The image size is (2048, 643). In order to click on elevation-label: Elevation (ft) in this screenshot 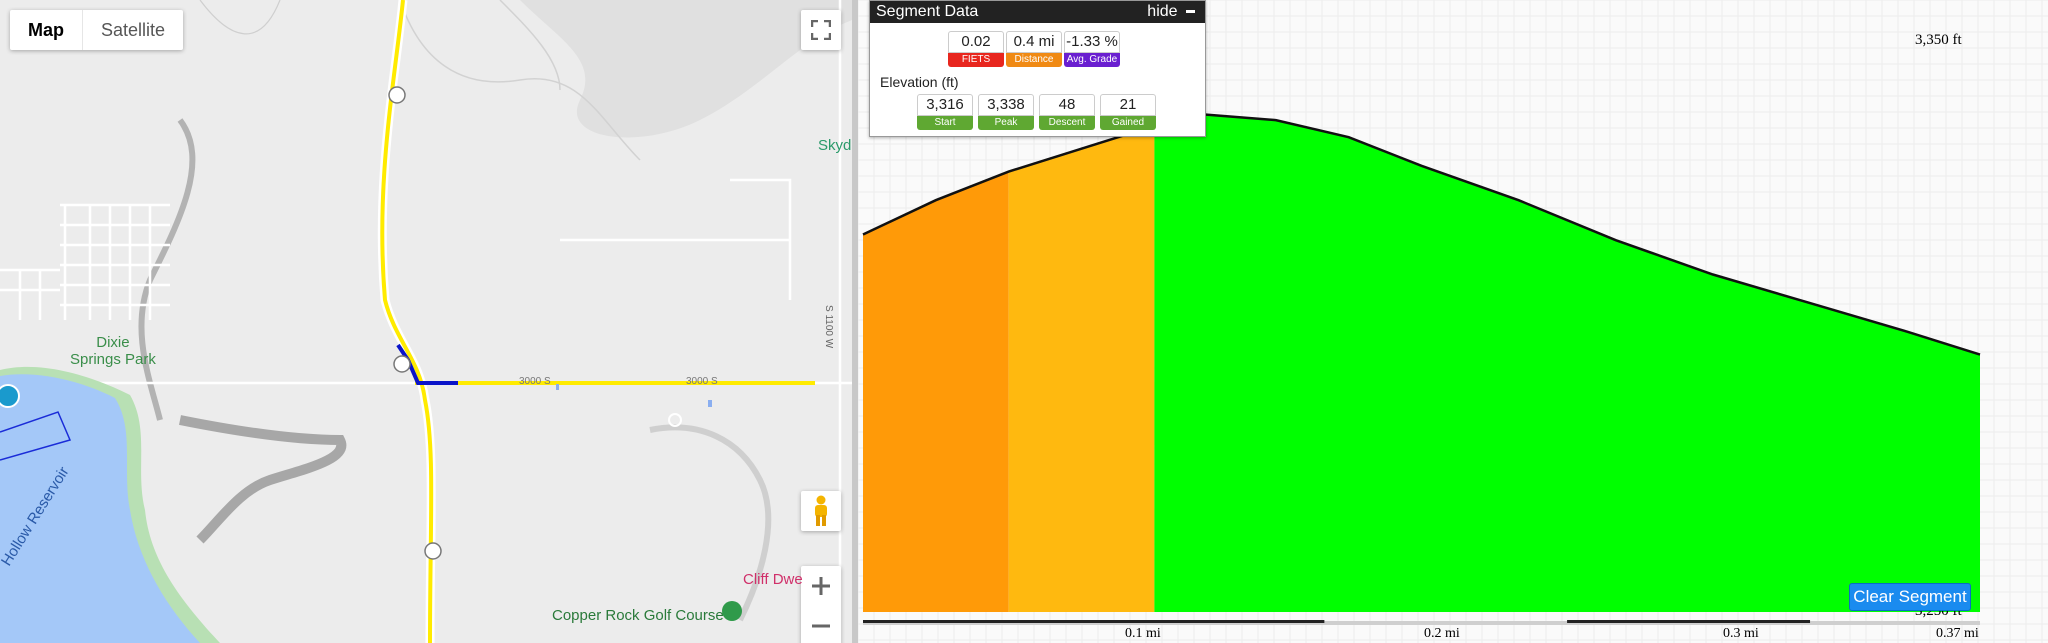, I will do `click(919, 82)`.